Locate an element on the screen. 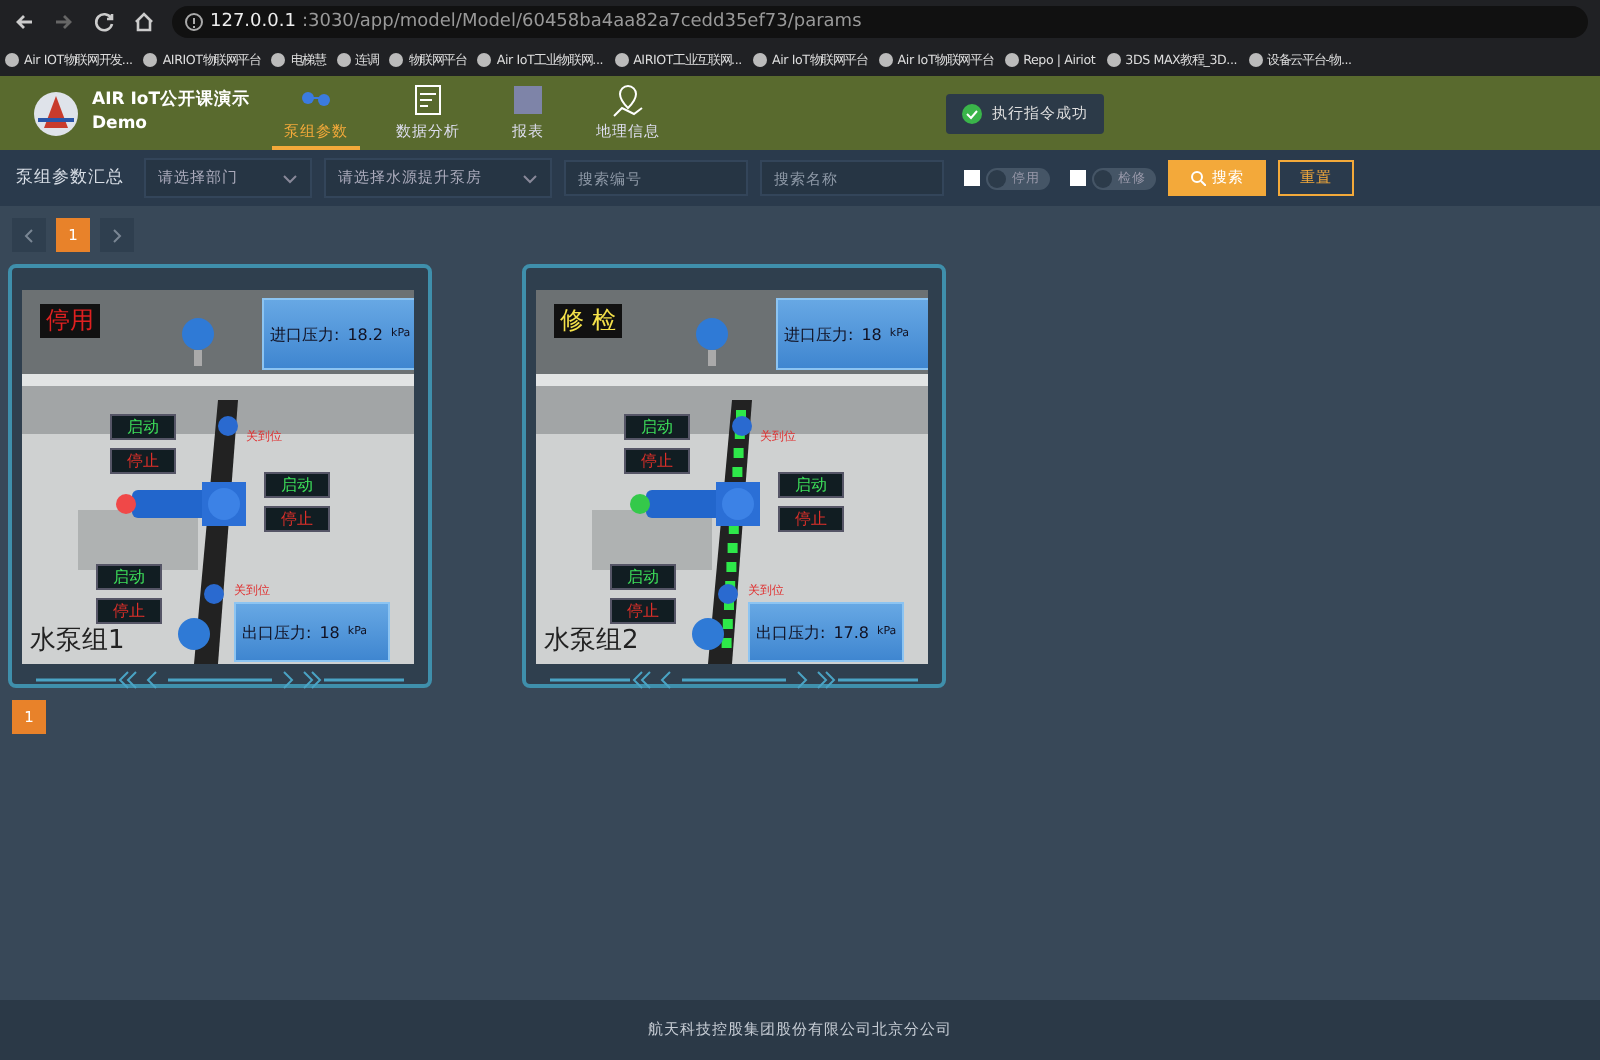 This screenshot has width=1600, height=1060. logo-icon is located at coordinates (56, 113).